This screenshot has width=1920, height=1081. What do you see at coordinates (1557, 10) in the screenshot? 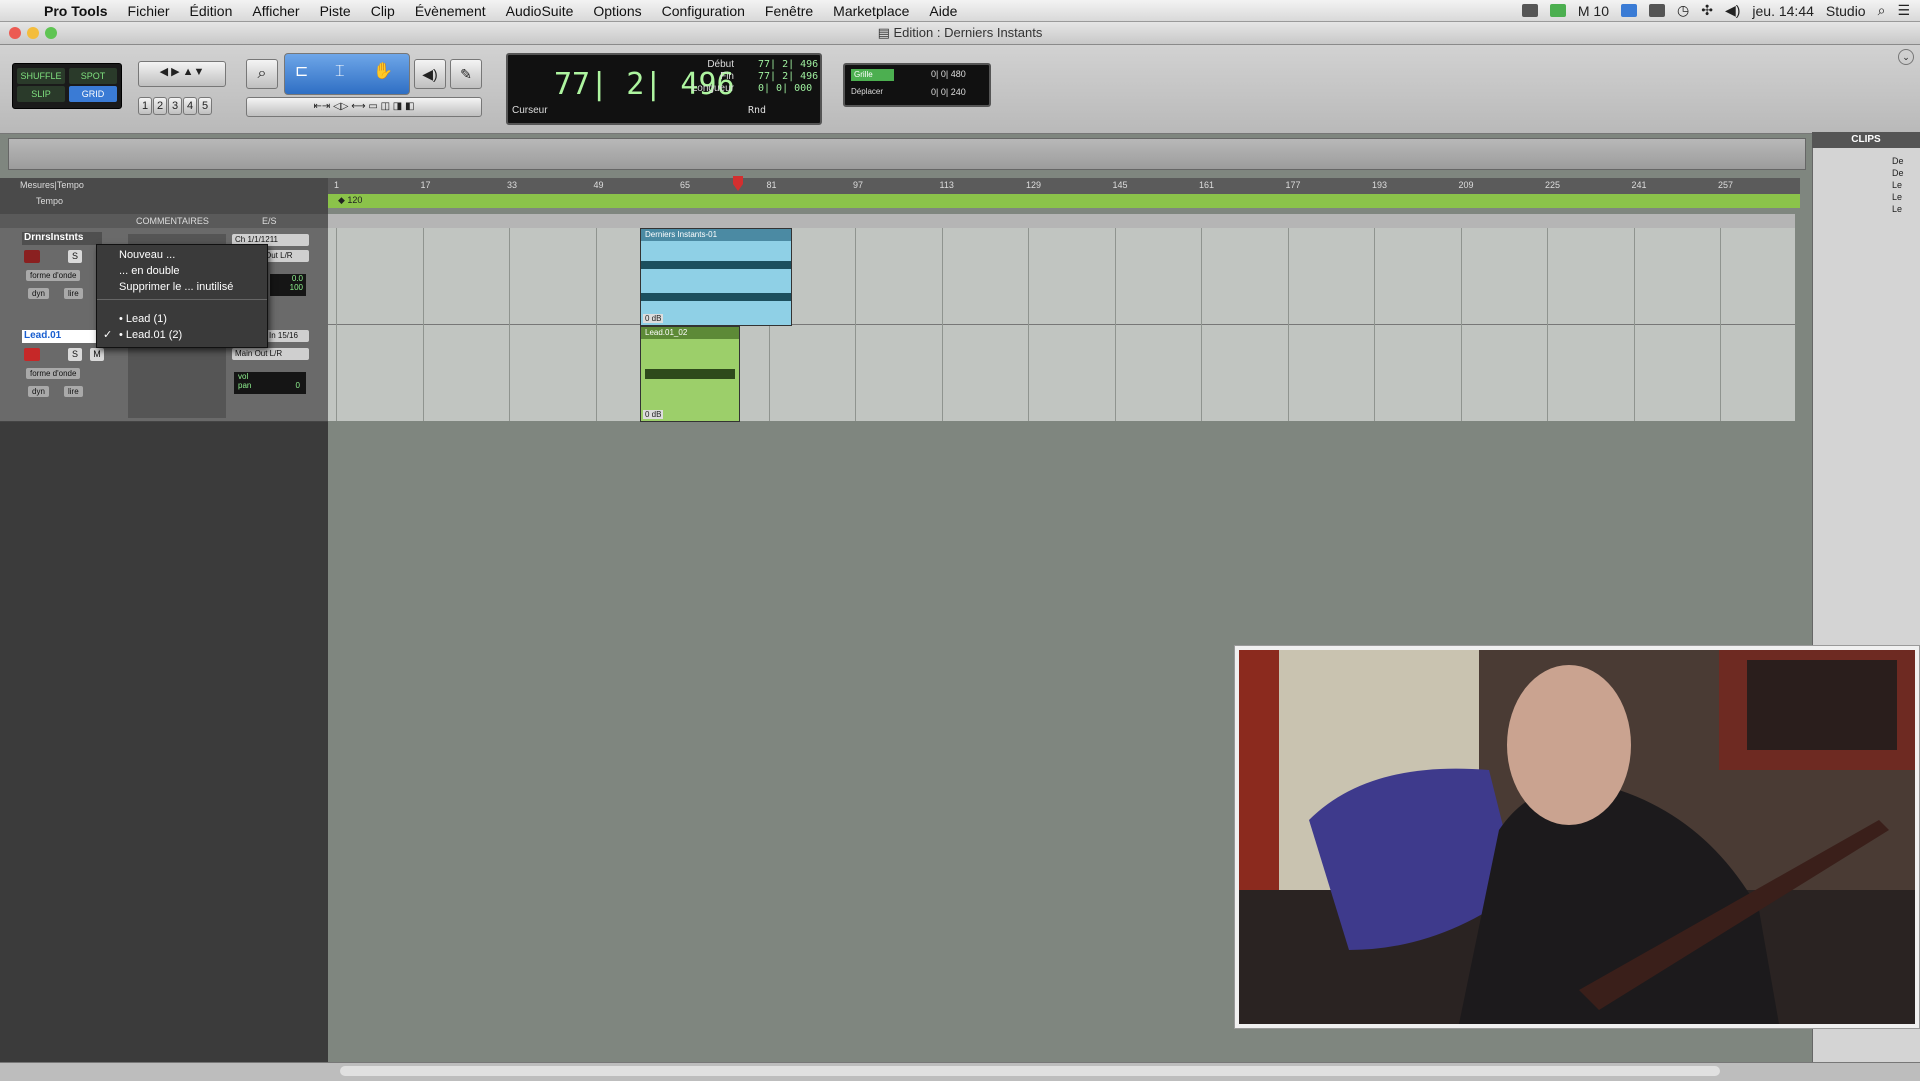
I see `sync-icon` at bounding box center [1557, 10].